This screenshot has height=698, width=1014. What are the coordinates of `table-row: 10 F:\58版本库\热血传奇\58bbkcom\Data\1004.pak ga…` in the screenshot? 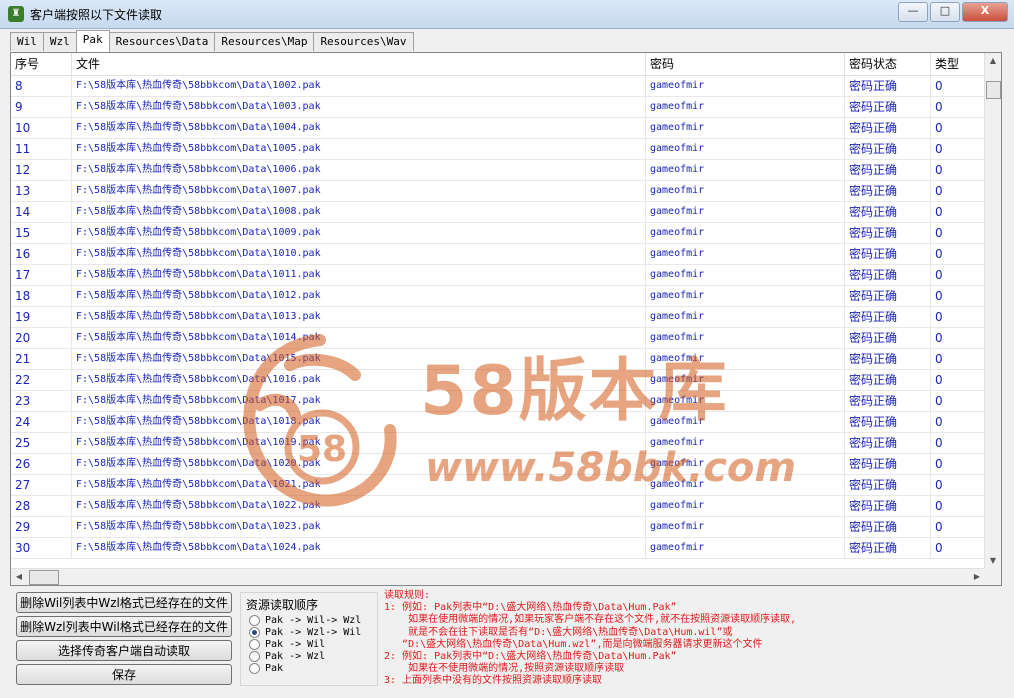 It's located at (498, 128).